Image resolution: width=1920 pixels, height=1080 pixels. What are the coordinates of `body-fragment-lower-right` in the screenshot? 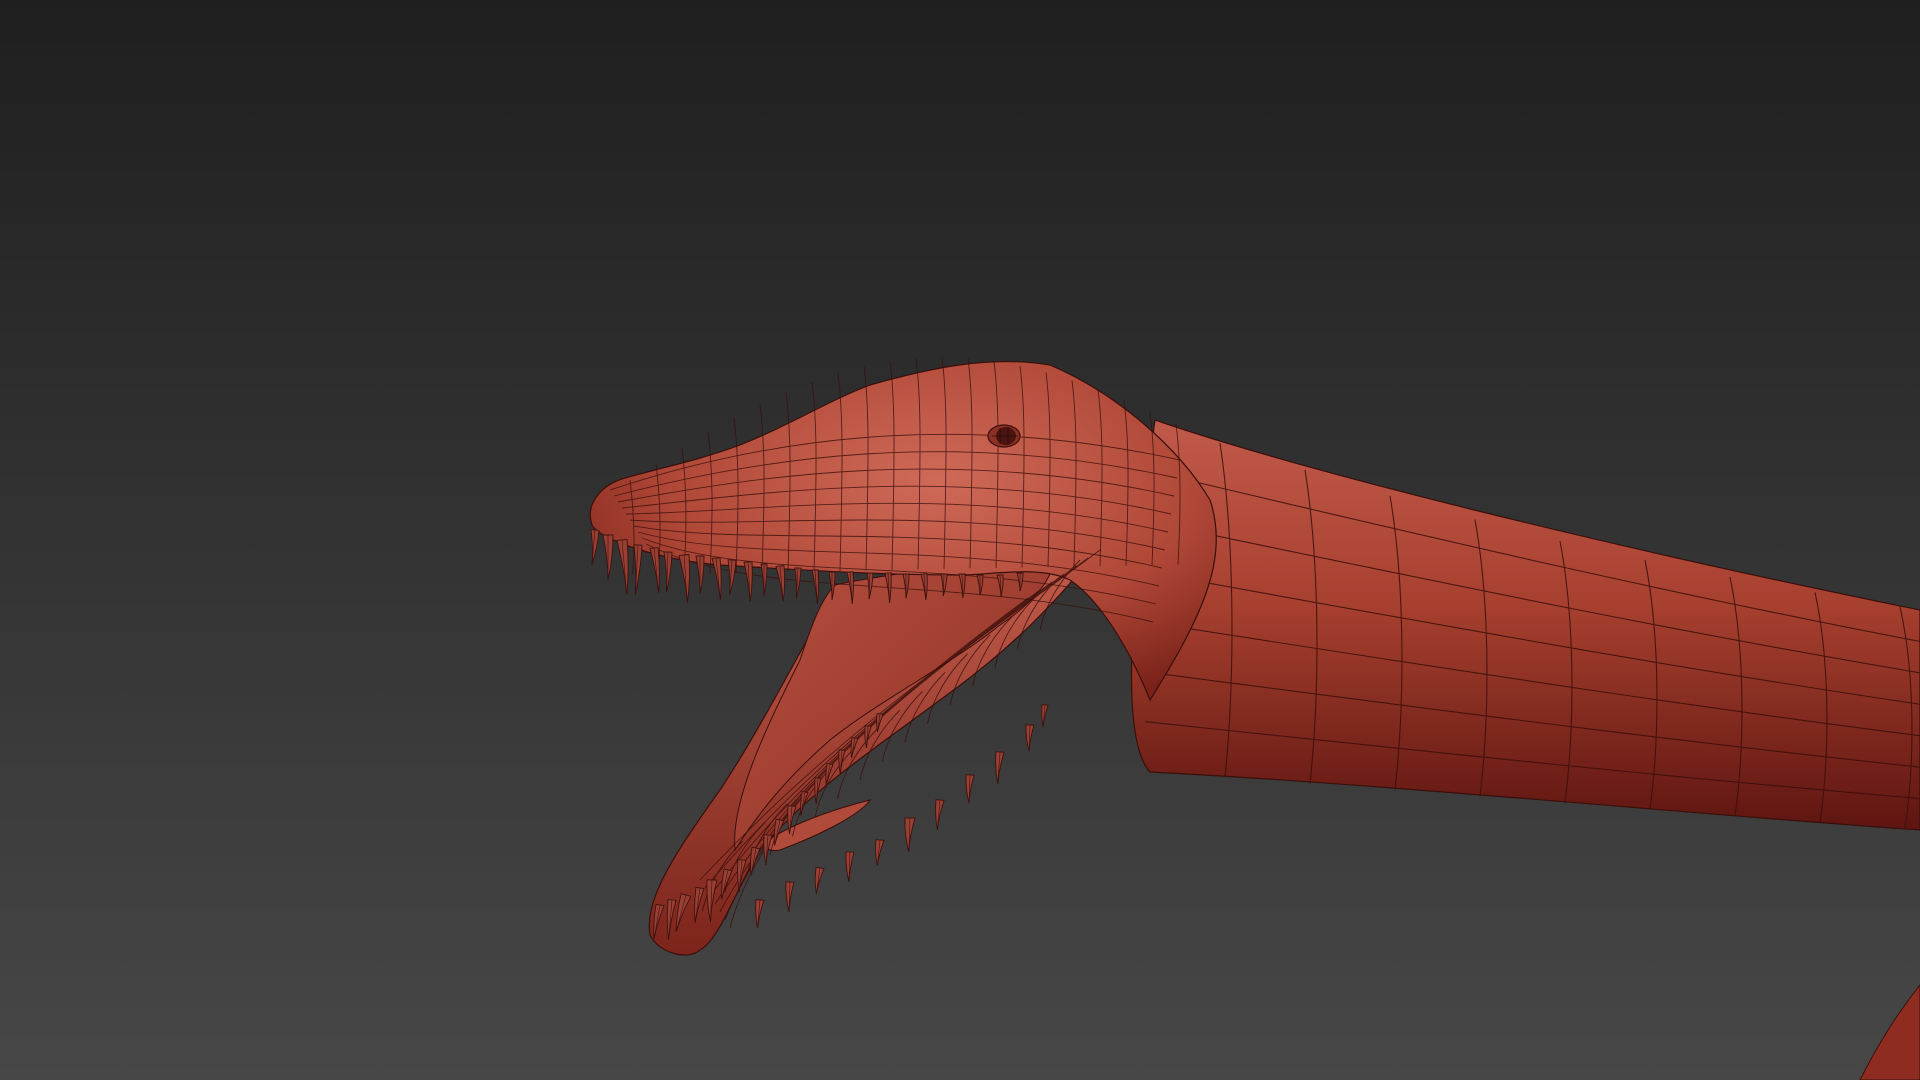 It's located at (1889, 1032).